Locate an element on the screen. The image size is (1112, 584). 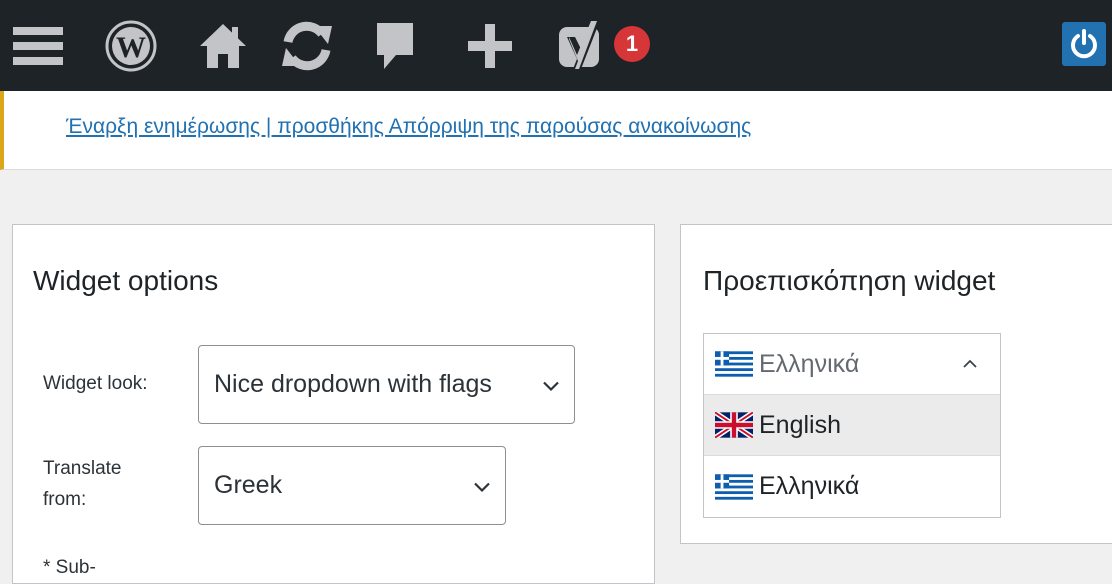
language-dropdown-selected: Ελληνικά is located at coordinates (852, 364).